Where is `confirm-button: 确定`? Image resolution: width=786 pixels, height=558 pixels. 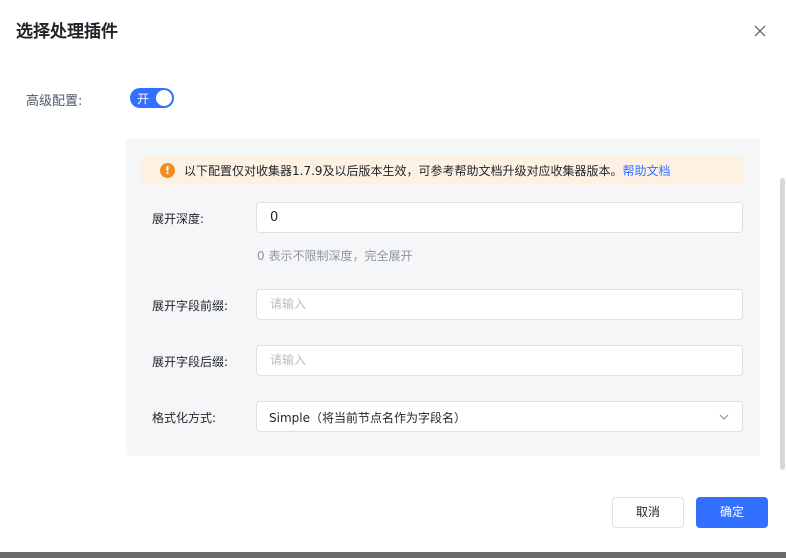 confirm-button: 确定 is located at coordinates (732, 512).